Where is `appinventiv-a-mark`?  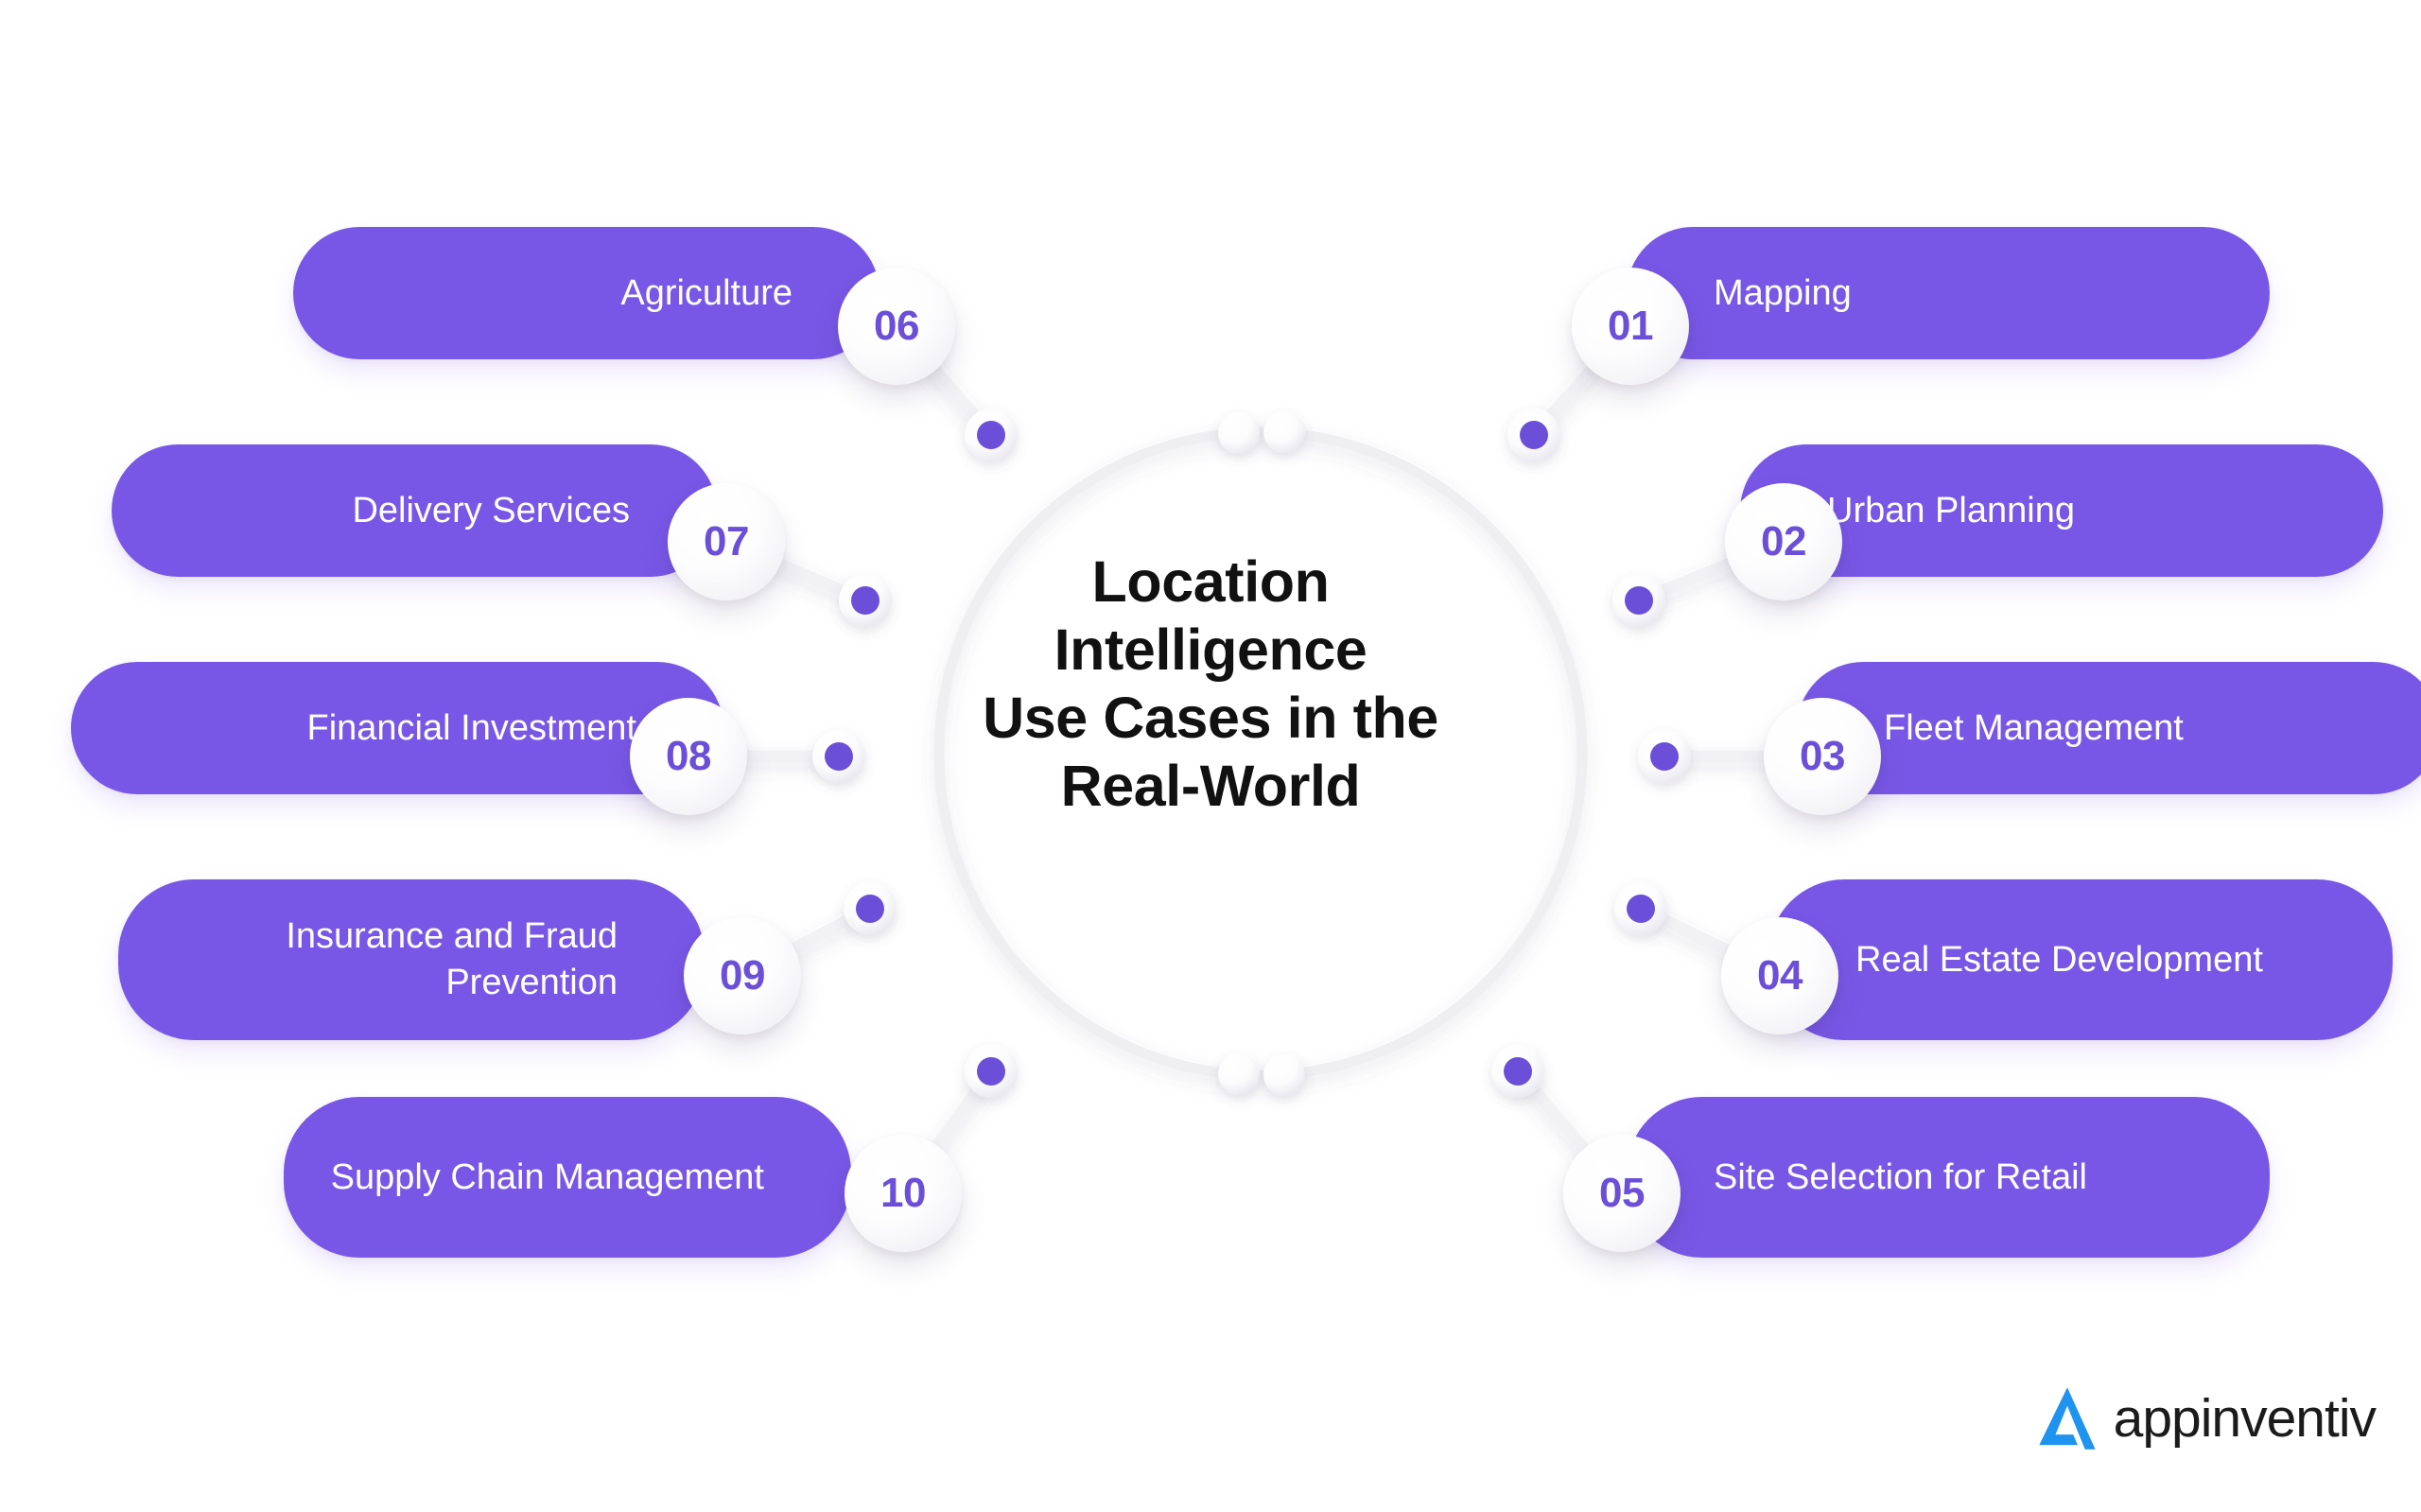 appinventiv-a-mark is located at coordinates (2067, 1418).